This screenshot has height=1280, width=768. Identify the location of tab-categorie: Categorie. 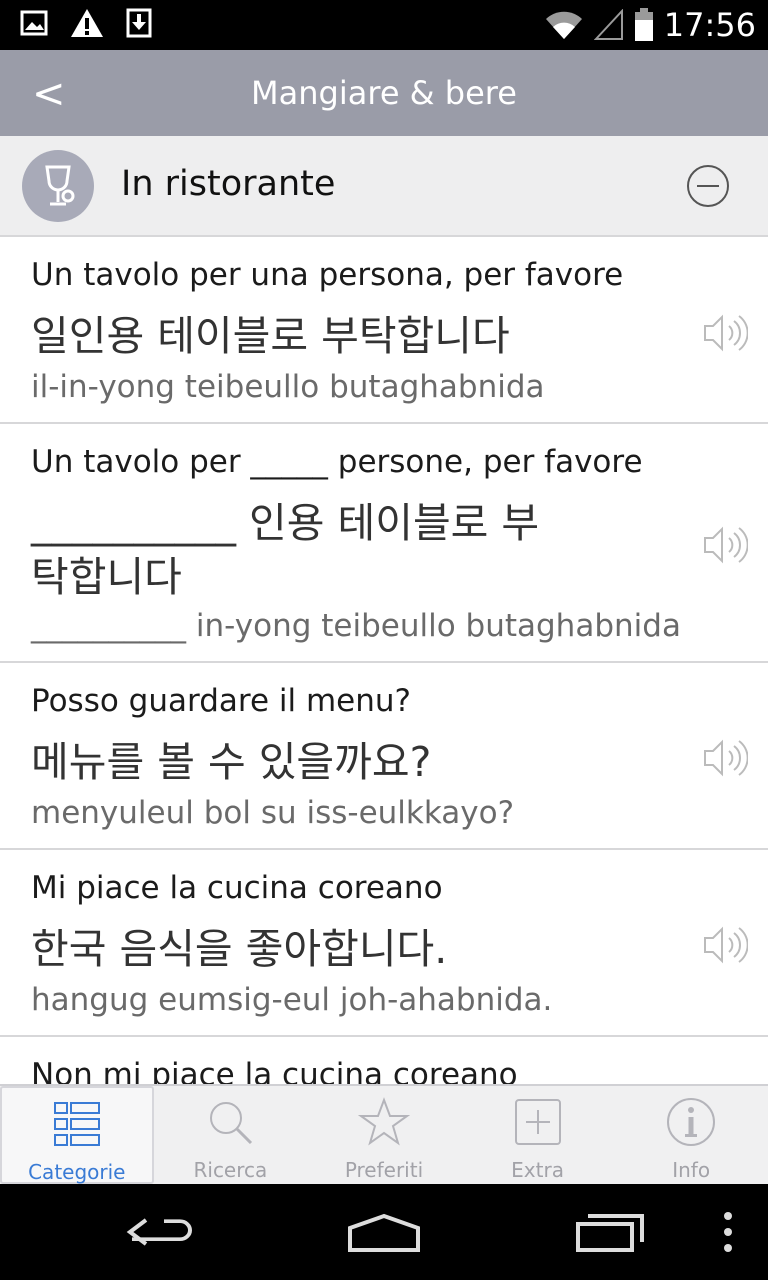
(77, 1135).